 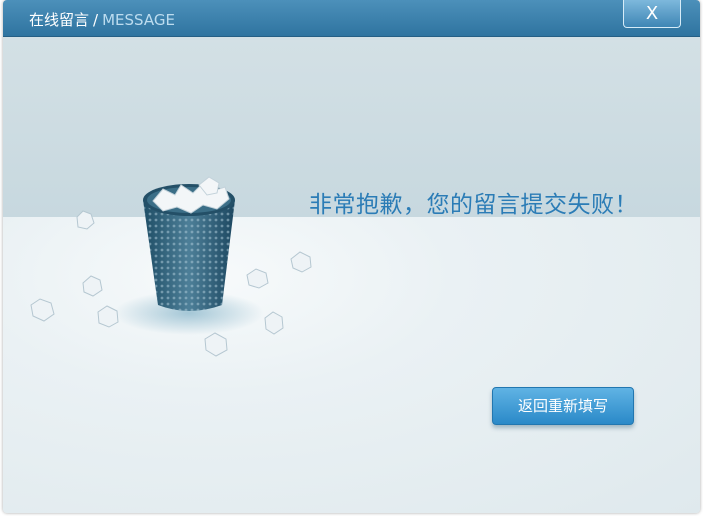 I want to click on title-bar: 在线留言 / MESSAGE X, so click(x=351, y=18).